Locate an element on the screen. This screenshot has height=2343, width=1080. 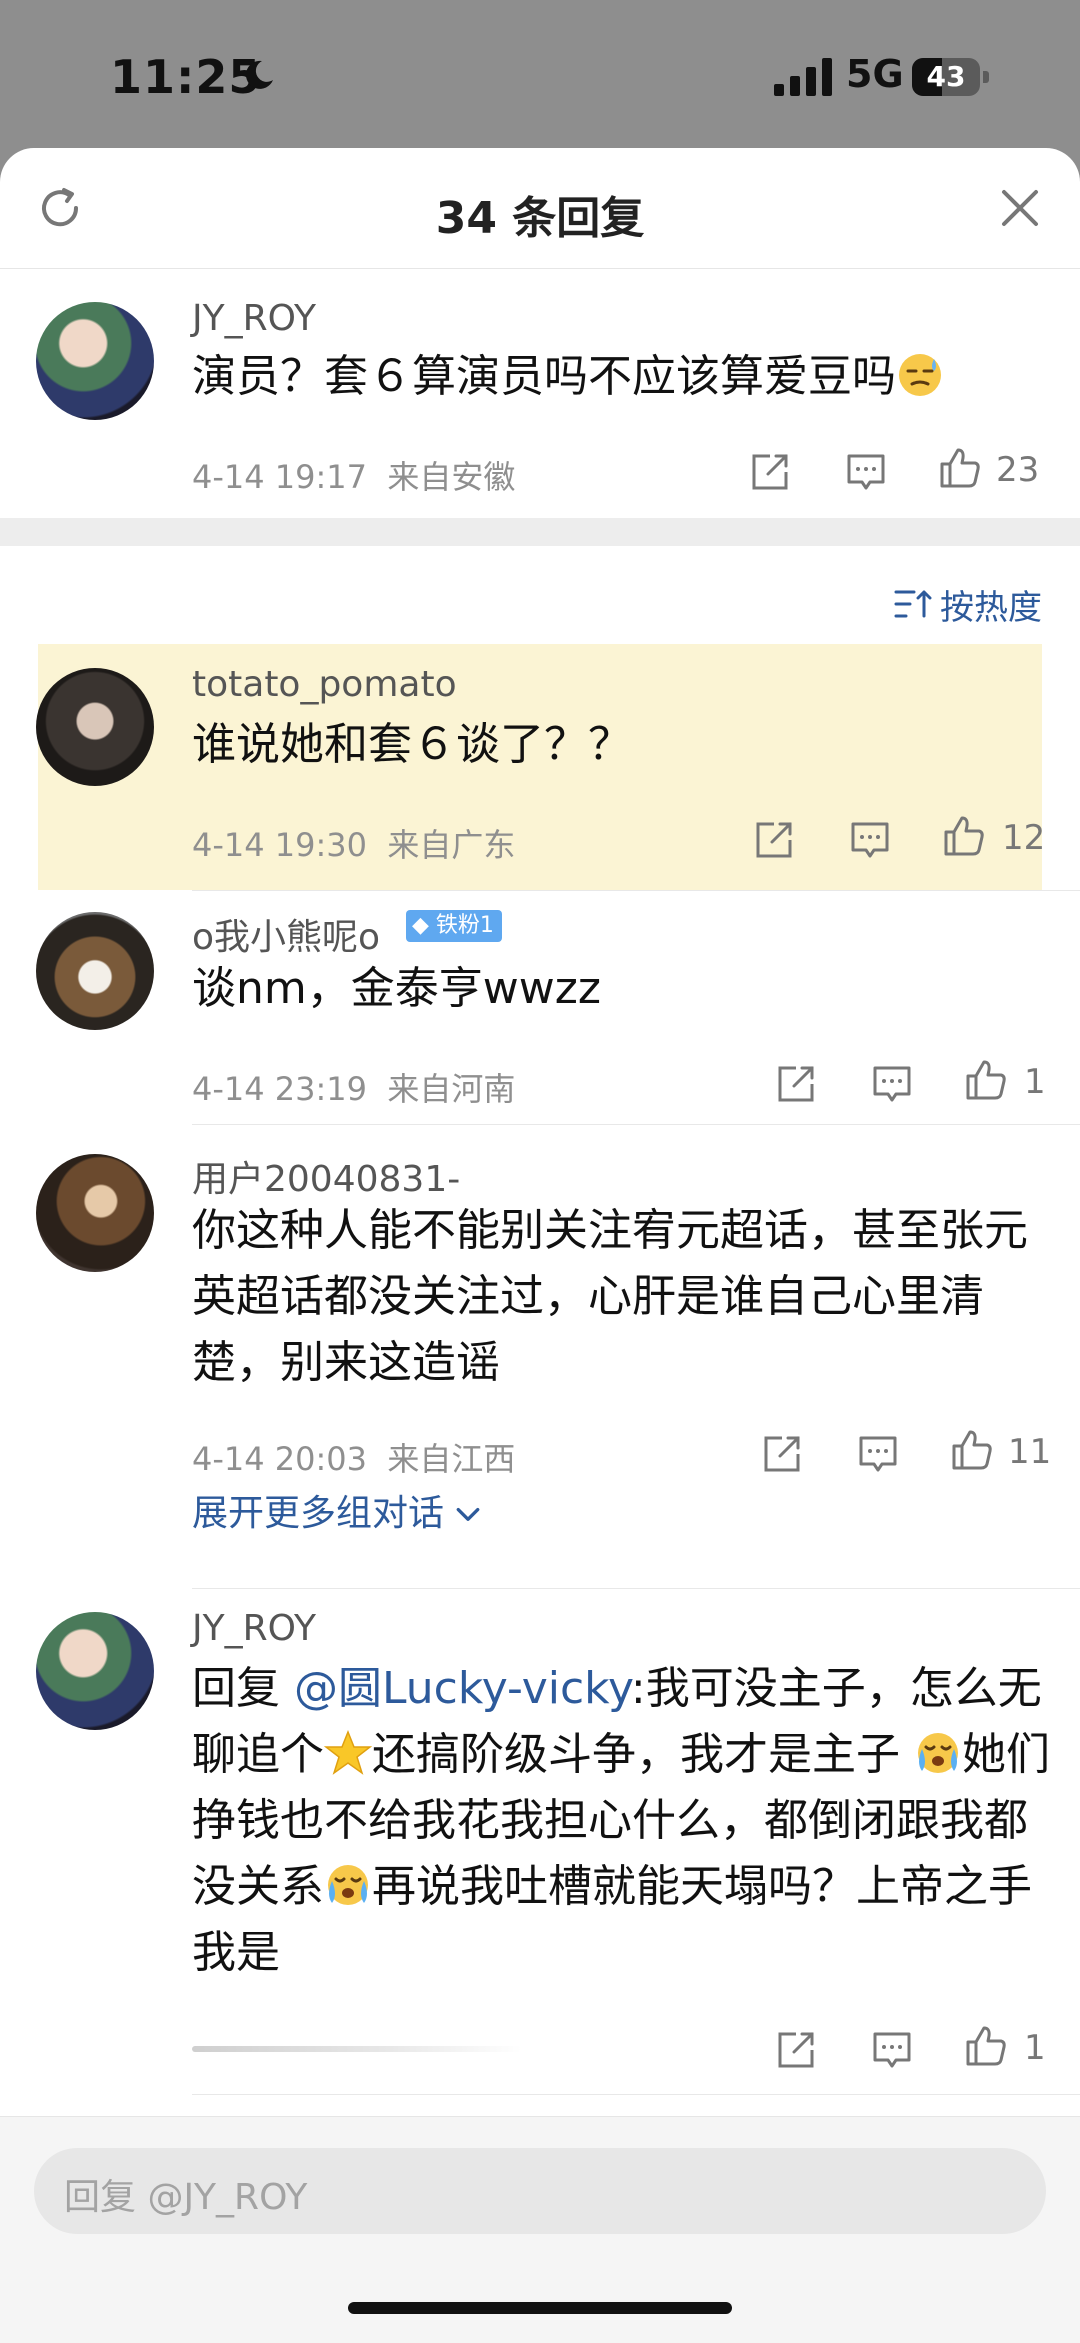
comment-time: 4-14 20:03 is located at coordinates (280, 1459).